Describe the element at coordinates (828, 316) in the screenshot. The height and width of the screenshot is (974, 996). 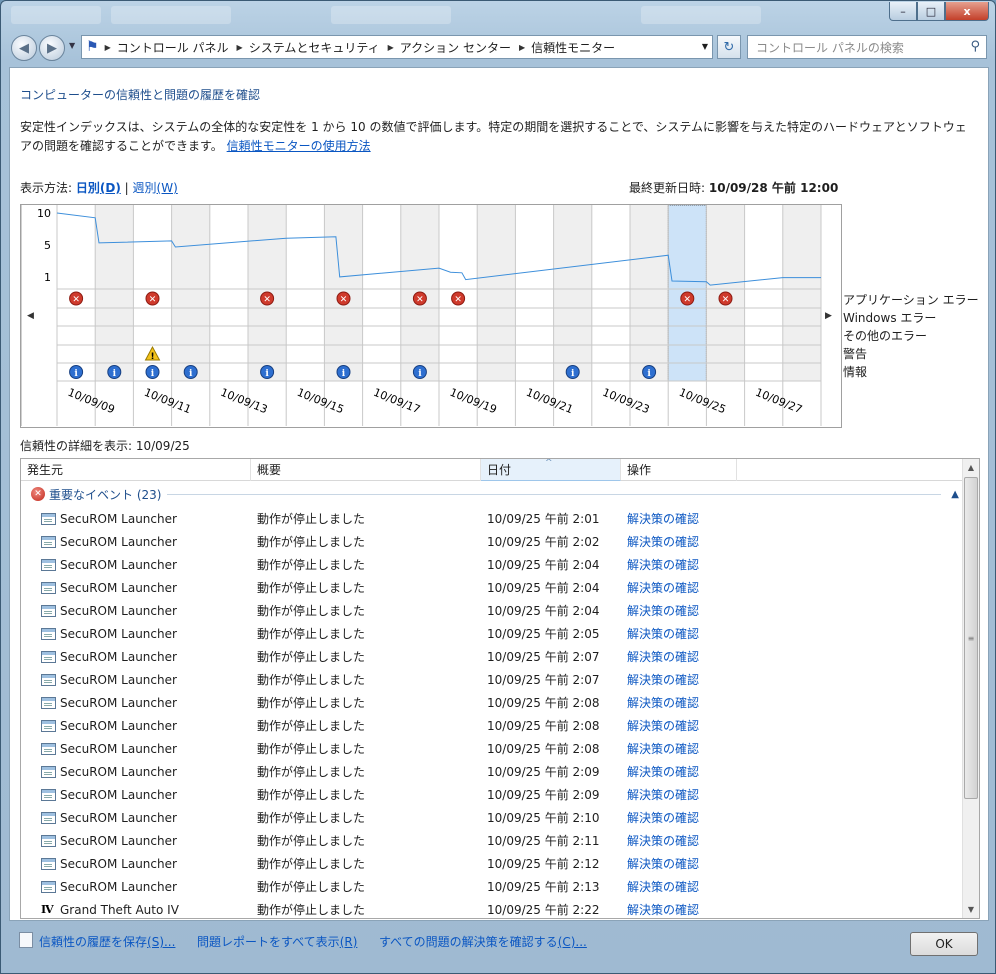
I see `scroll-right-icon: ▶` at that location.